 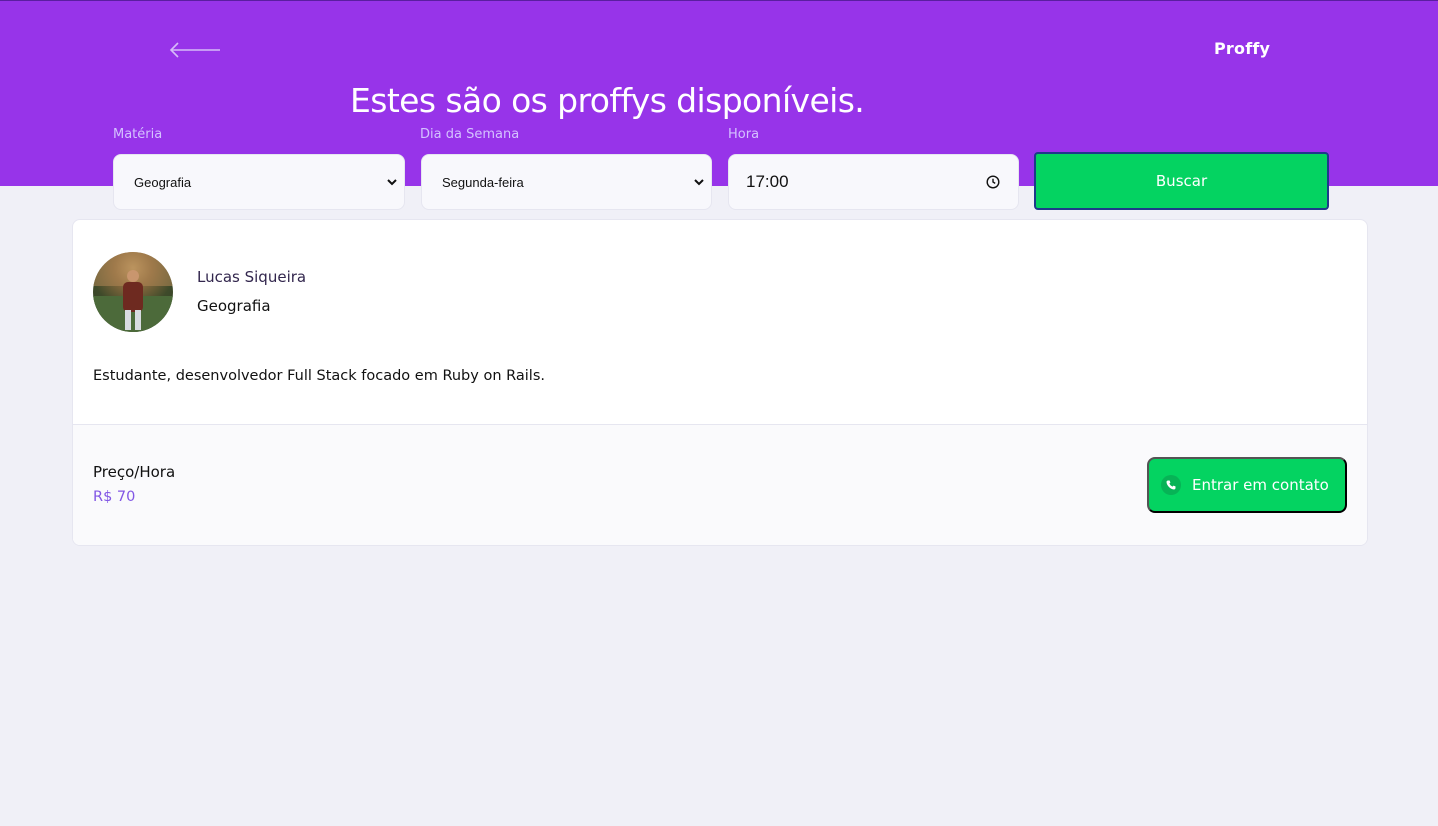 What do you see at coordinates (767, 181) in the screenshot?
I see `time-input-value: 17:00` at bounding box center [767, 181].